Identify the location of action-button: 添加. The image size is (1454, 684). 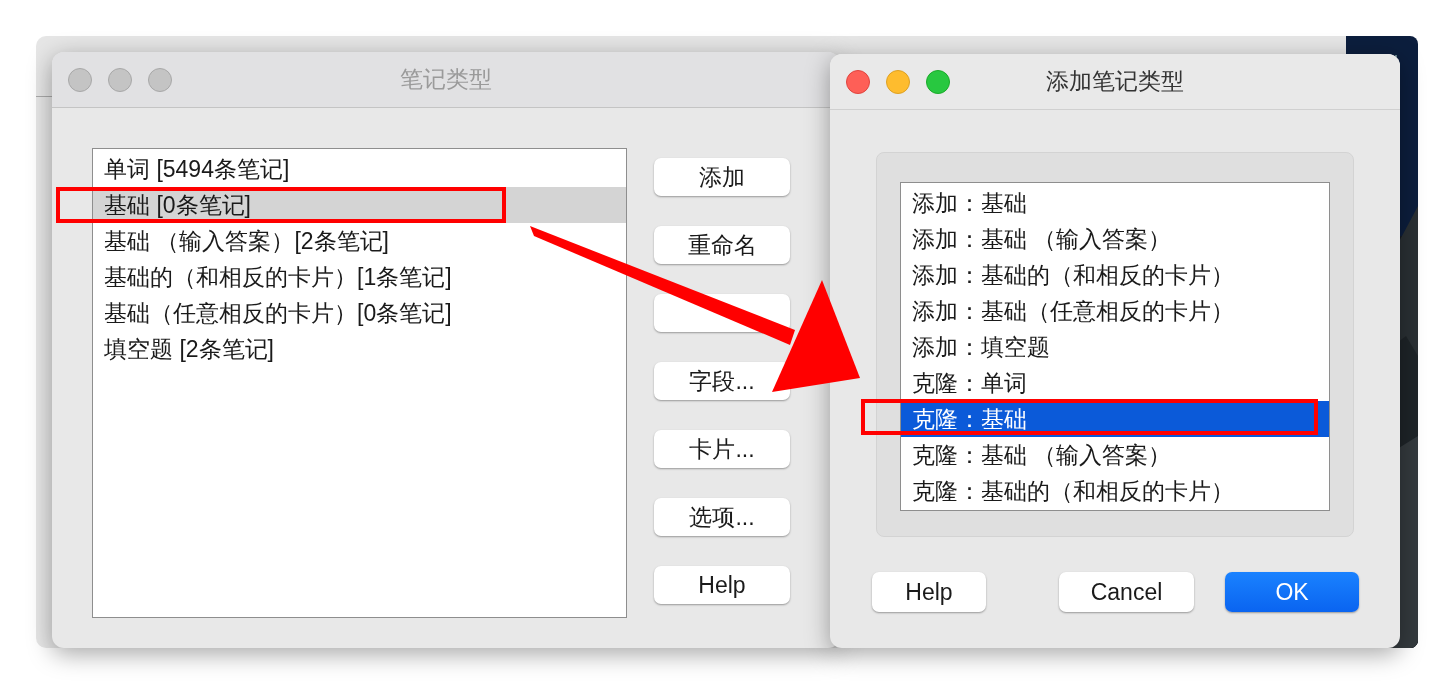
(722, 177).